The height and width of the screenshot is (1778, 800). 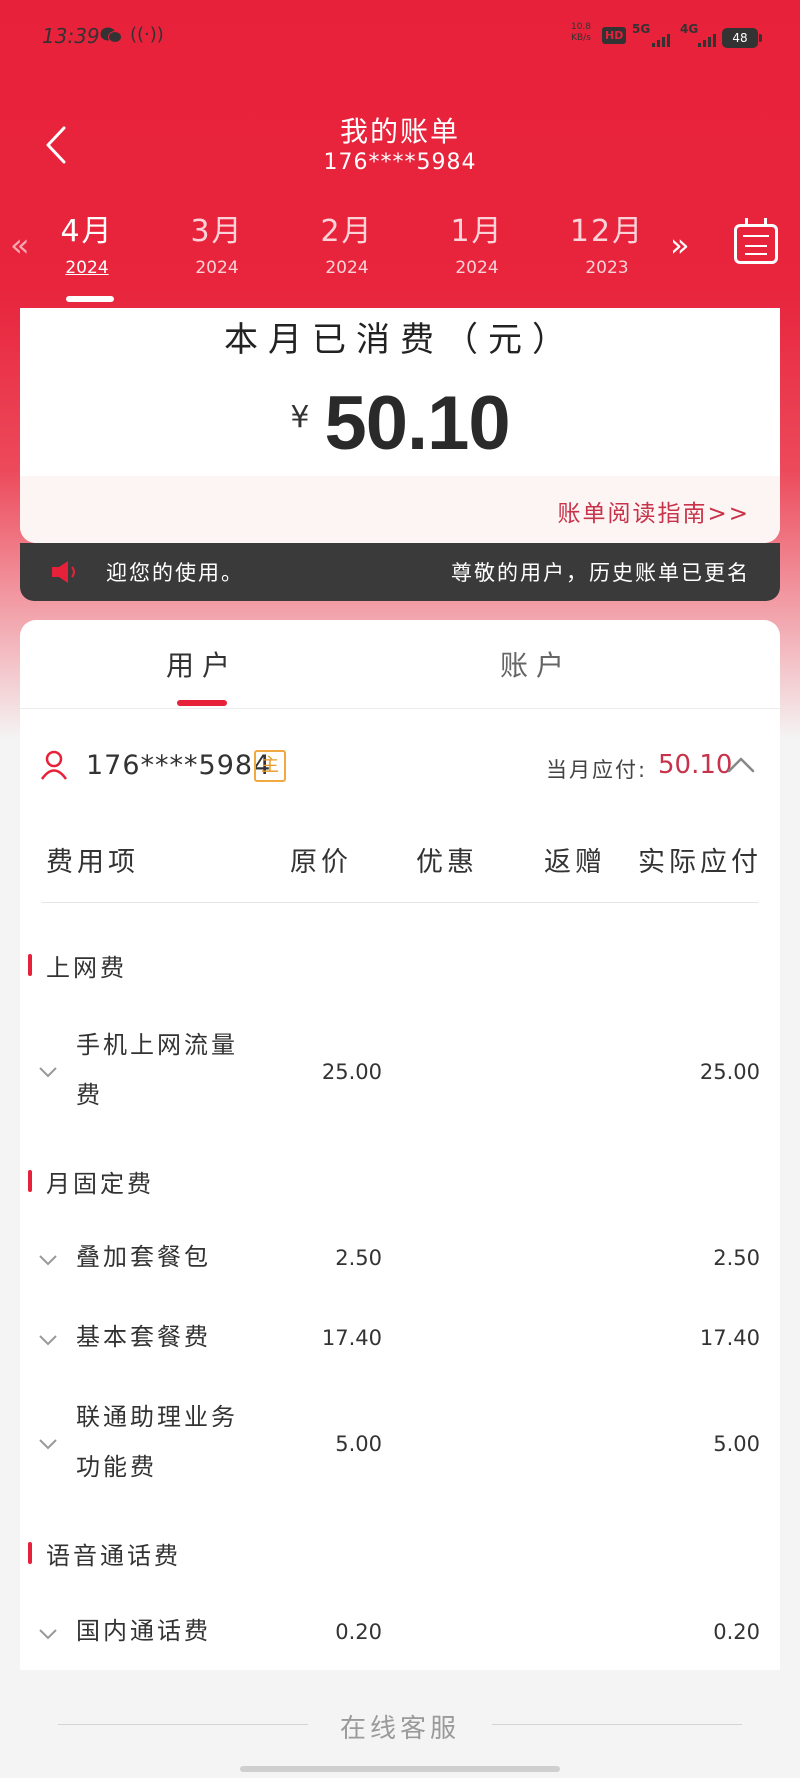 What do you see at coordinates (736, 1258) in the screenshot?
I see `fee-item-payable: 2.50` at bounding box center [736, 1258].